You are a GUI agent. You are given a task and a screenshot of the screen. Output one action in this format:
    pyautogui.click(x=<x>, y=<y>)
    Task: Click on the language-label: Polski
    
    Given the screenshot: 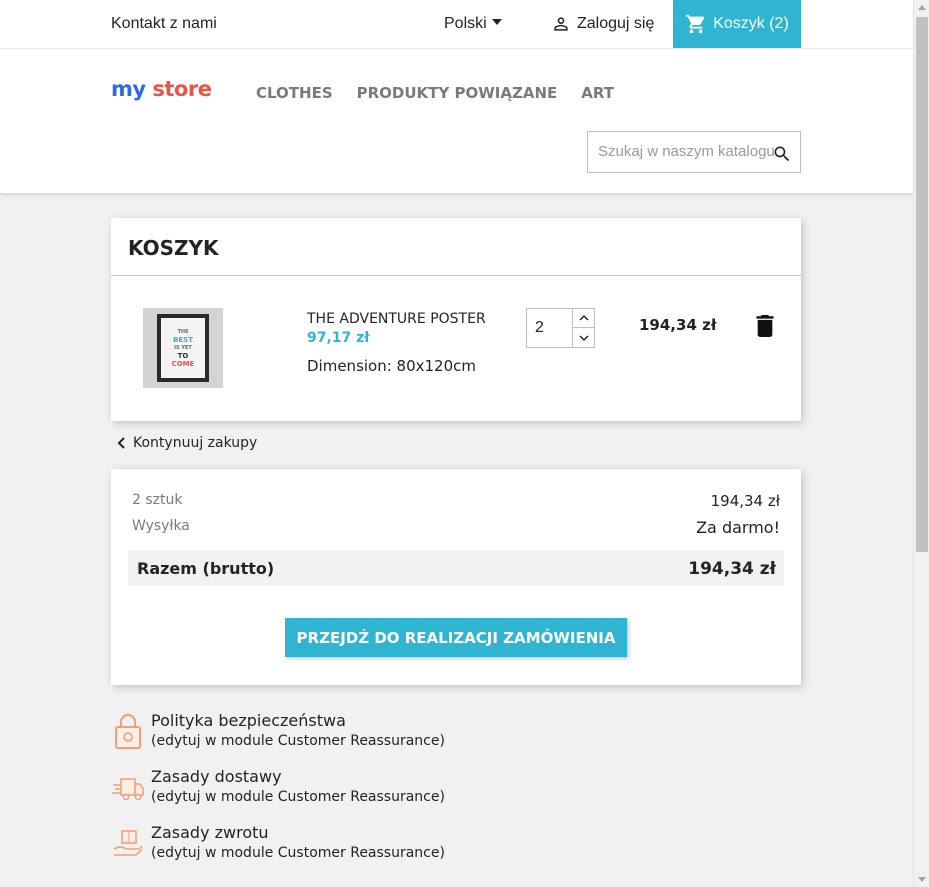 What is the action you would take?
    pyautogui.click(x=465, y=23)
    